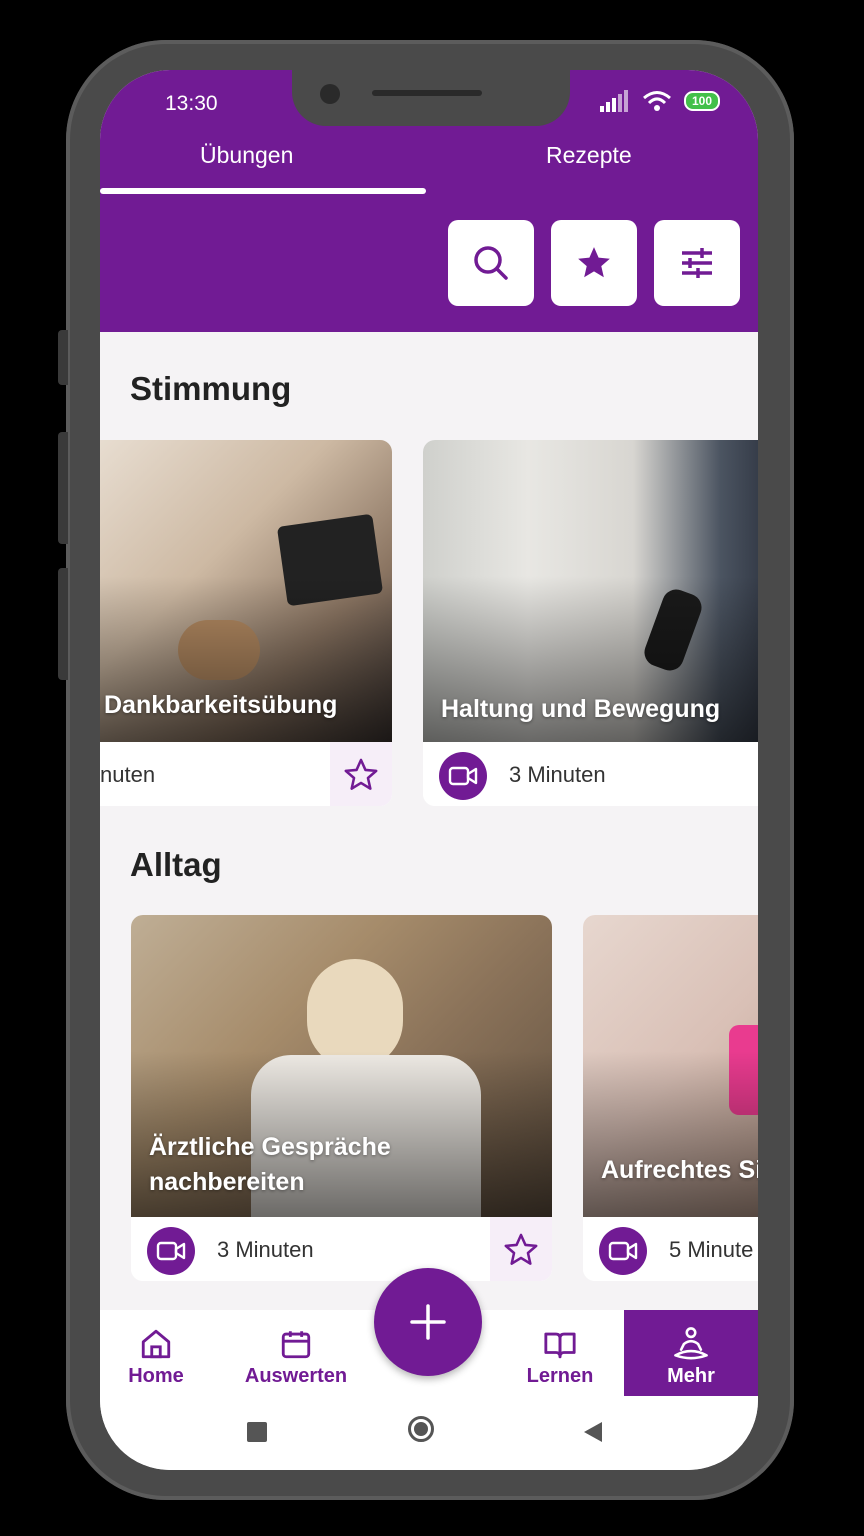  I want to click on nav-auswerten: Auswerten, so click(296, 1353).